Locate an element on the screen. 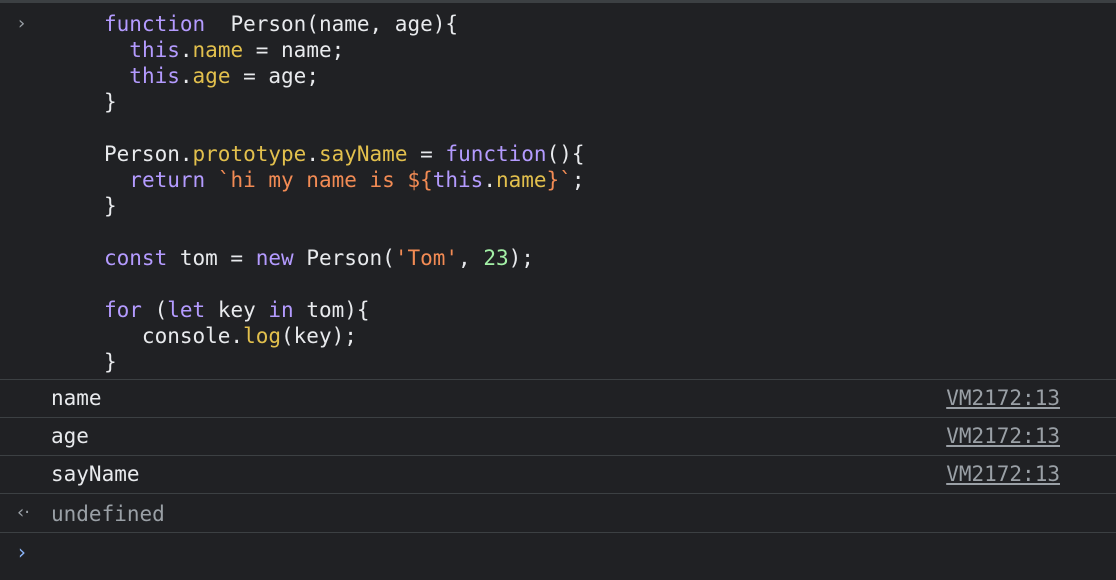 This screenshot has width=1116, height=580. code-token: return is located at coordinates (167, 180).